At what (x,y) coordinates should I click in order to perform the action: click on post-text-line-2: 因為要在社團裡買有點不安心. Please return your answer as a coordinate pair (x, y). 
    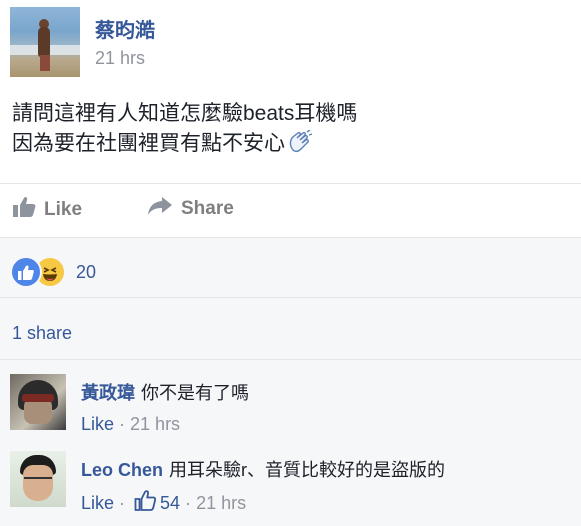
    Looking at the image, I should click on (184, 146).